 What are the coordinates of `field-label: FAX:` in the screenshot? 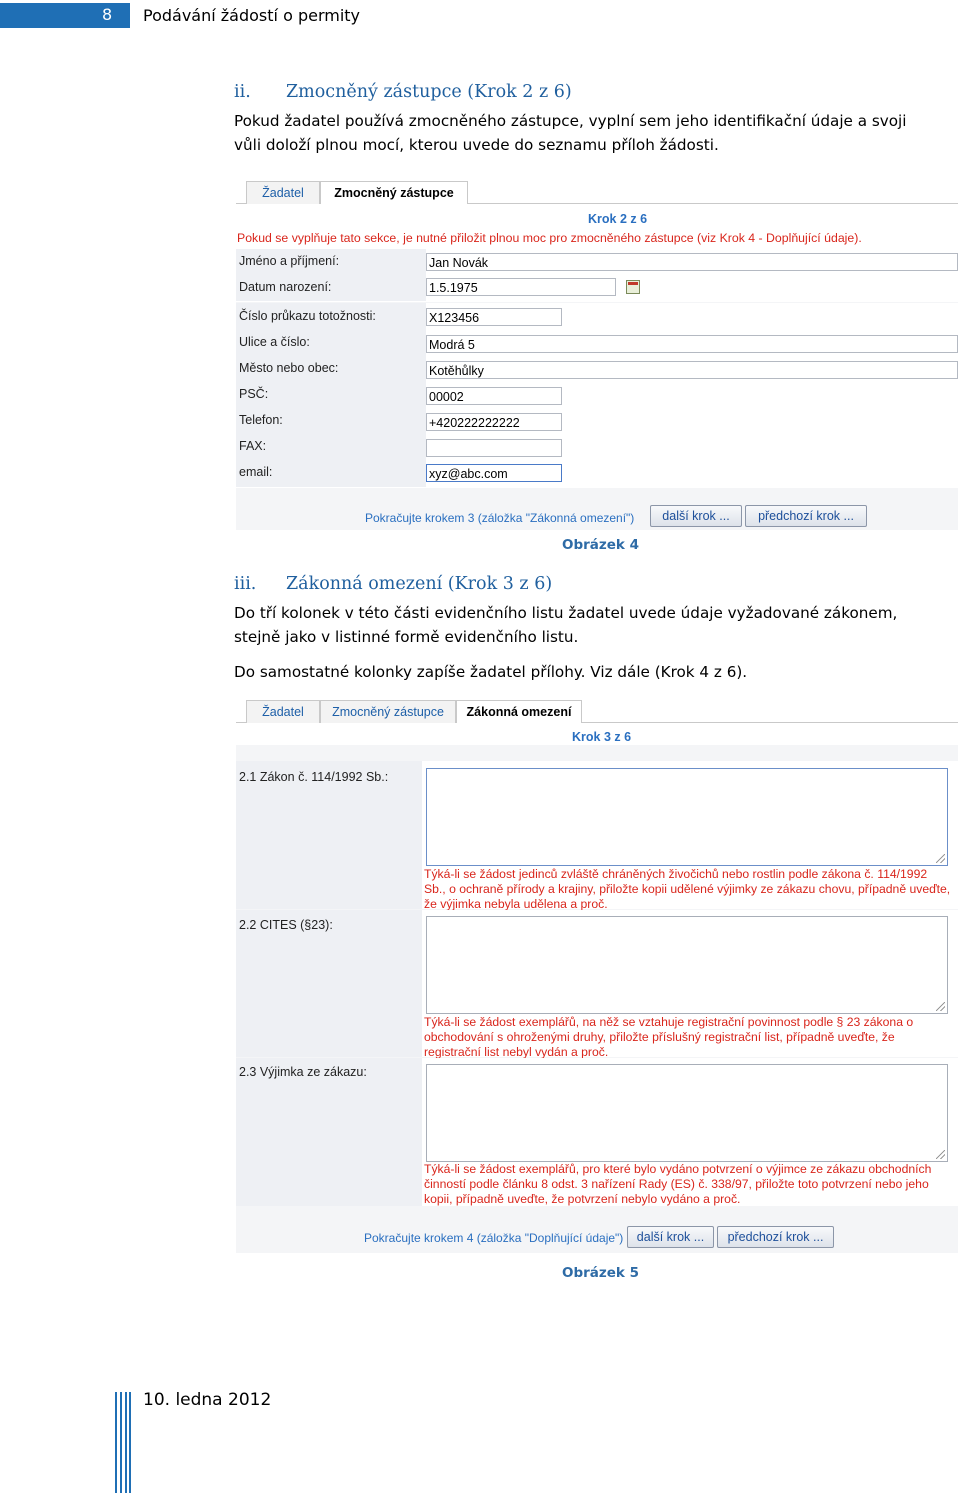 It's located at (253, 446).